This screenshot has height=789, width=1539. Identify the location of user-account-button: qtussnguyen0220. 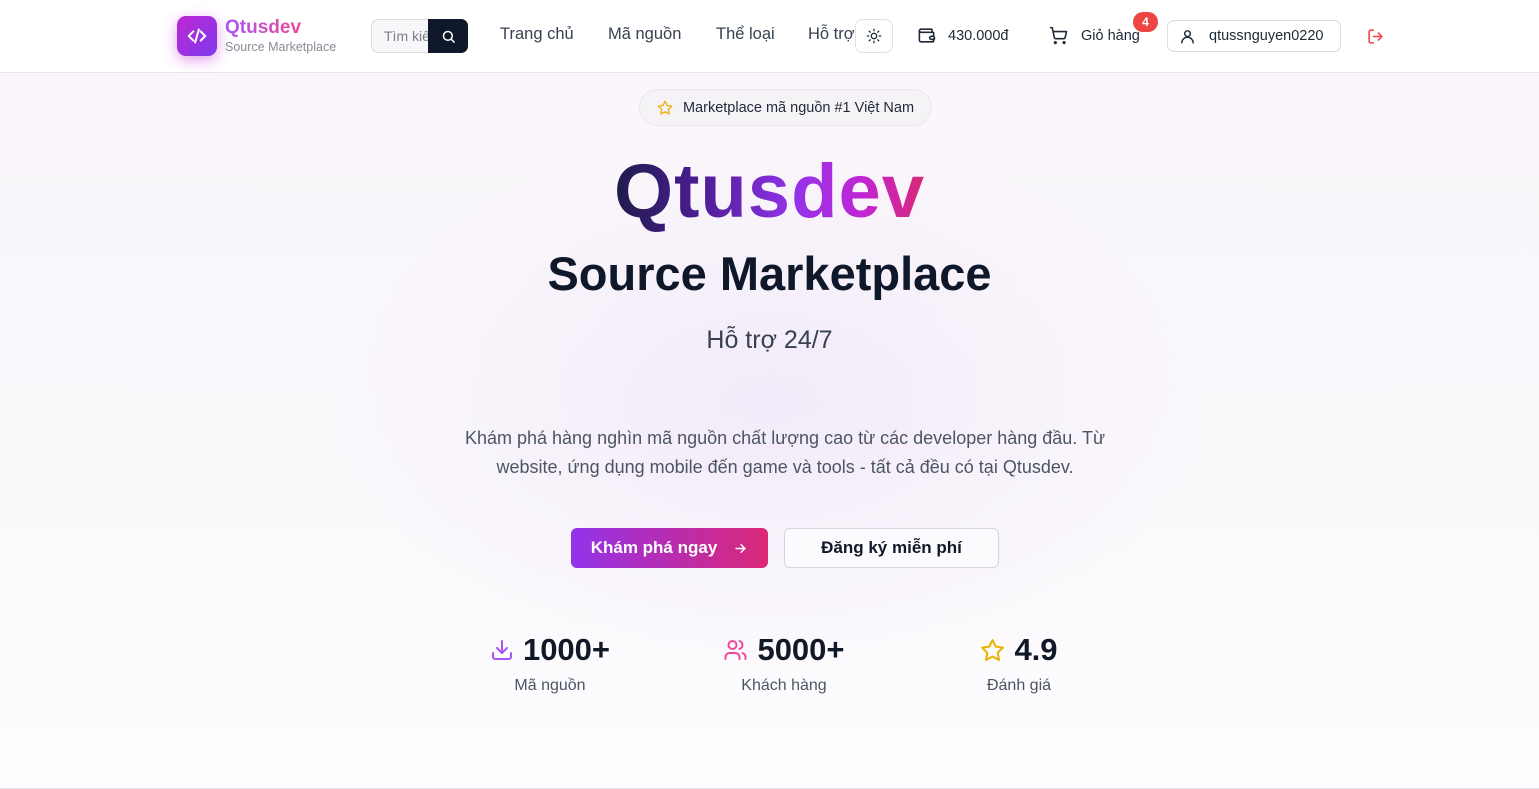
(1254, 36).